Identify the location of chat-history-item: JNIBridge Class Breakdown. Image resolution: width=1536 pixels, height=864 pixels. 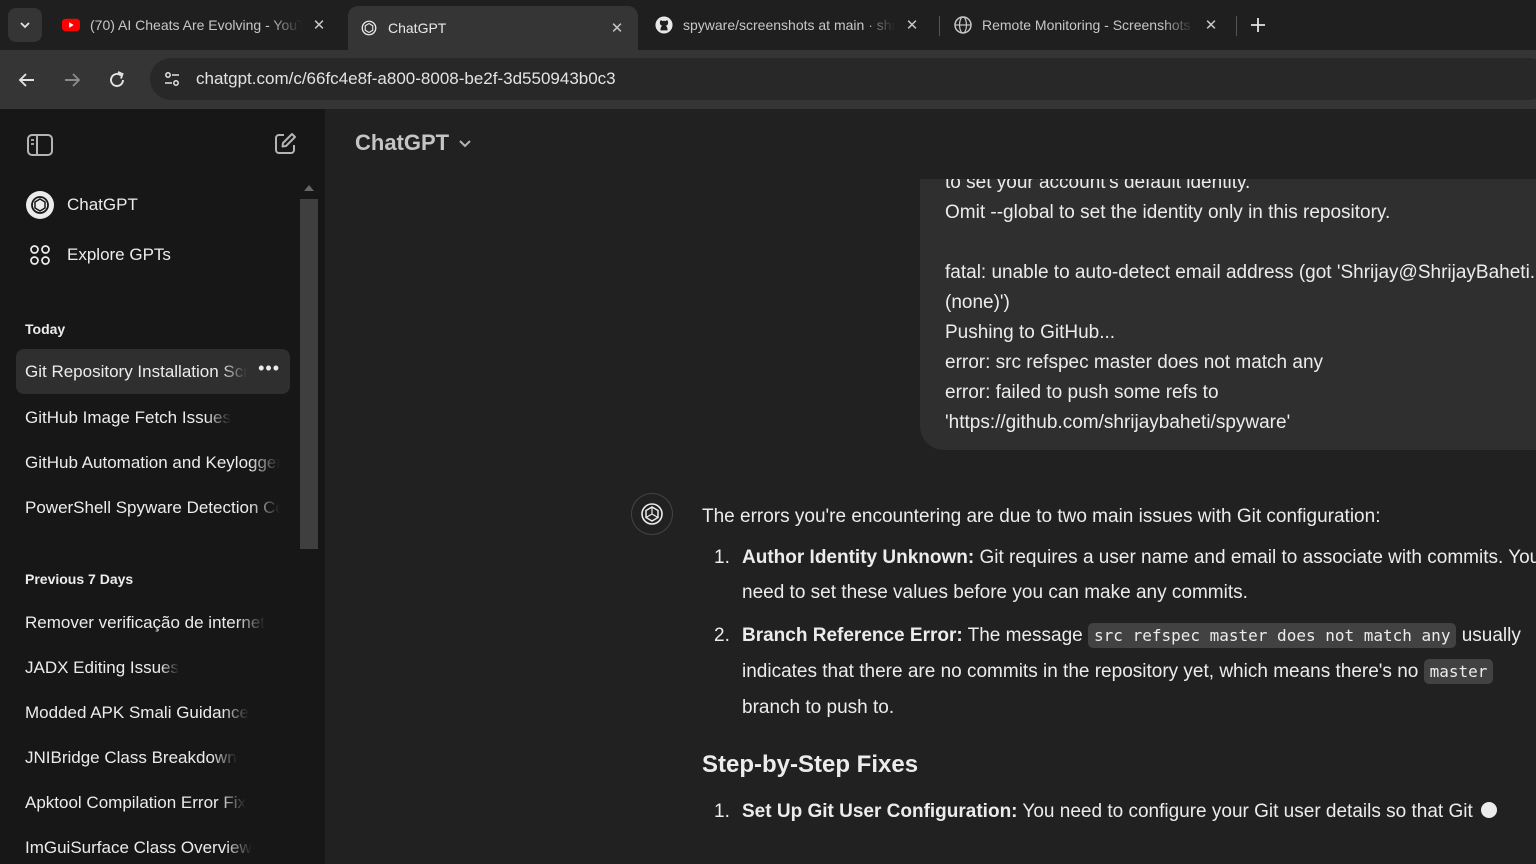
(148, 757).